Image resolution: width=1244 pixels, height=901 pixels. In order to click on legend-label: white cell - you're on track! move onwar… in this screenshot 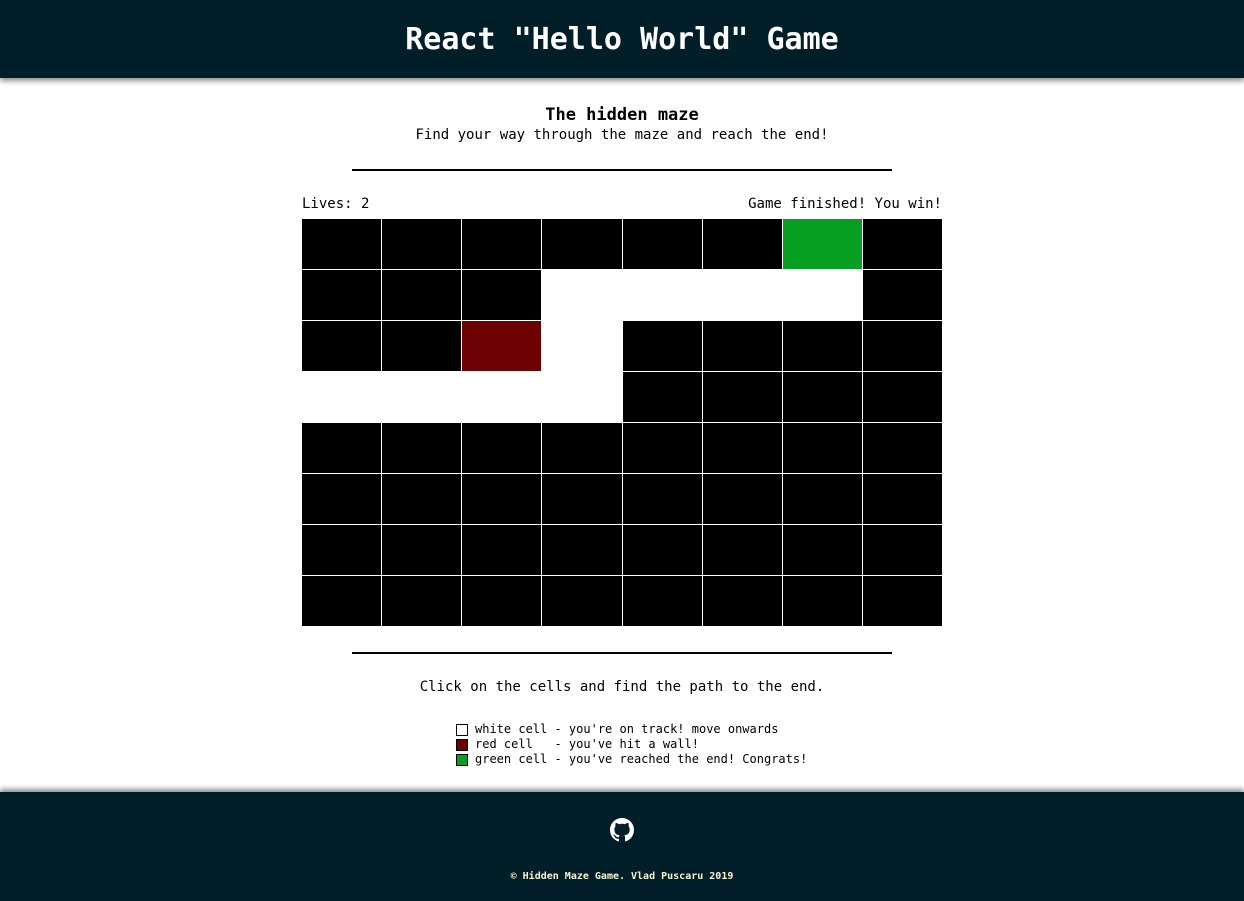, I will do `click(627, 729)`.